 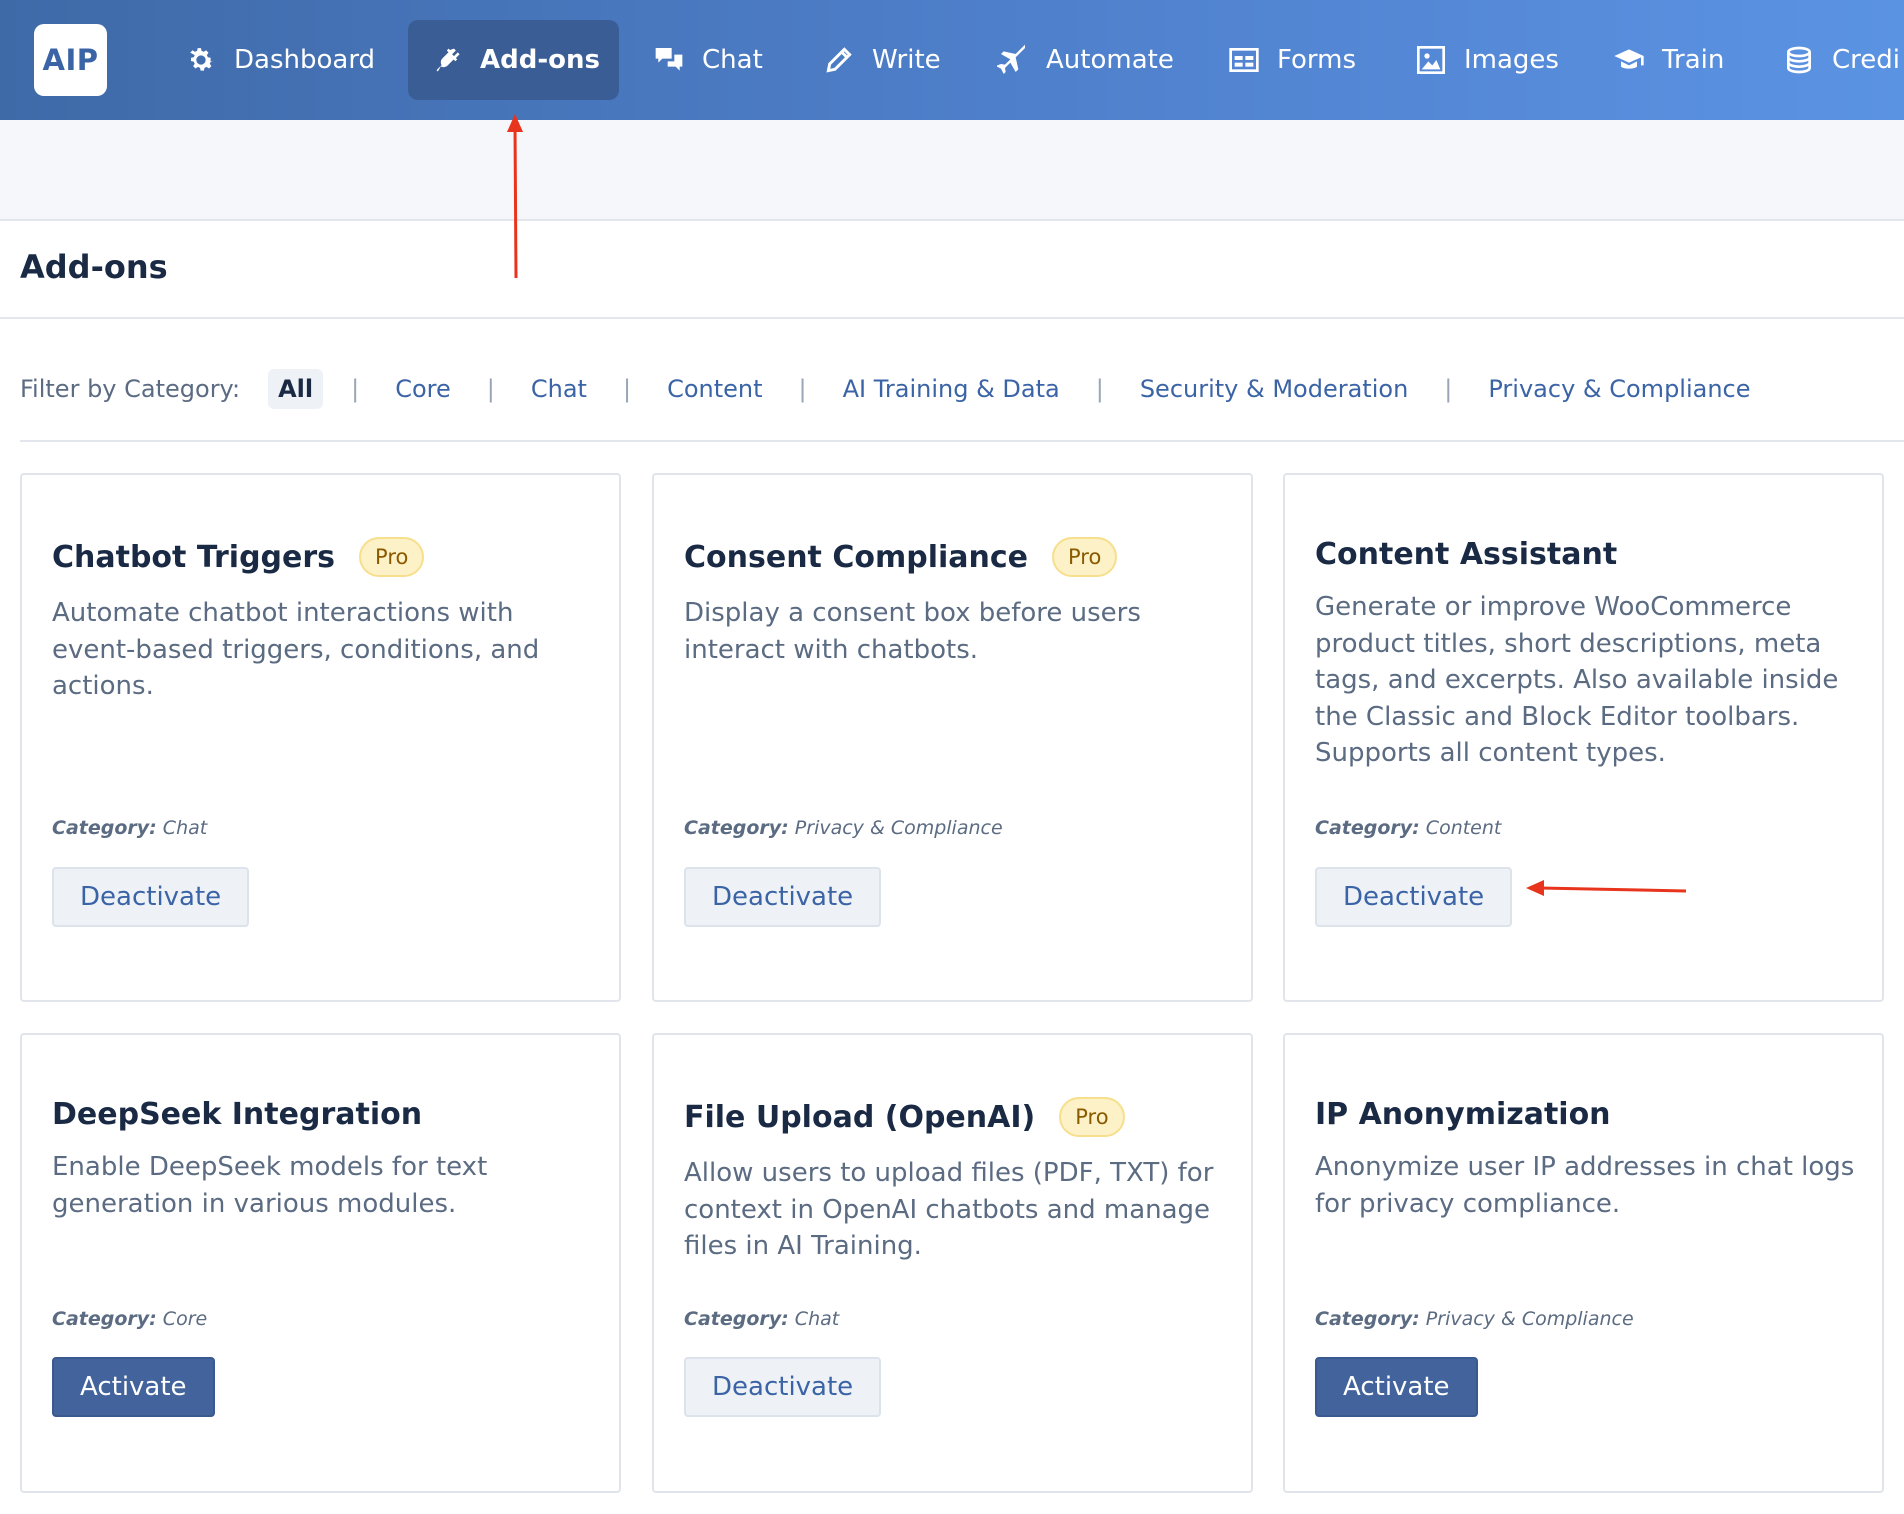 What do you see at coordinates (70, 60) in the screenshot?
I see `app-logo: AIP` at bounding box center [70, 60].